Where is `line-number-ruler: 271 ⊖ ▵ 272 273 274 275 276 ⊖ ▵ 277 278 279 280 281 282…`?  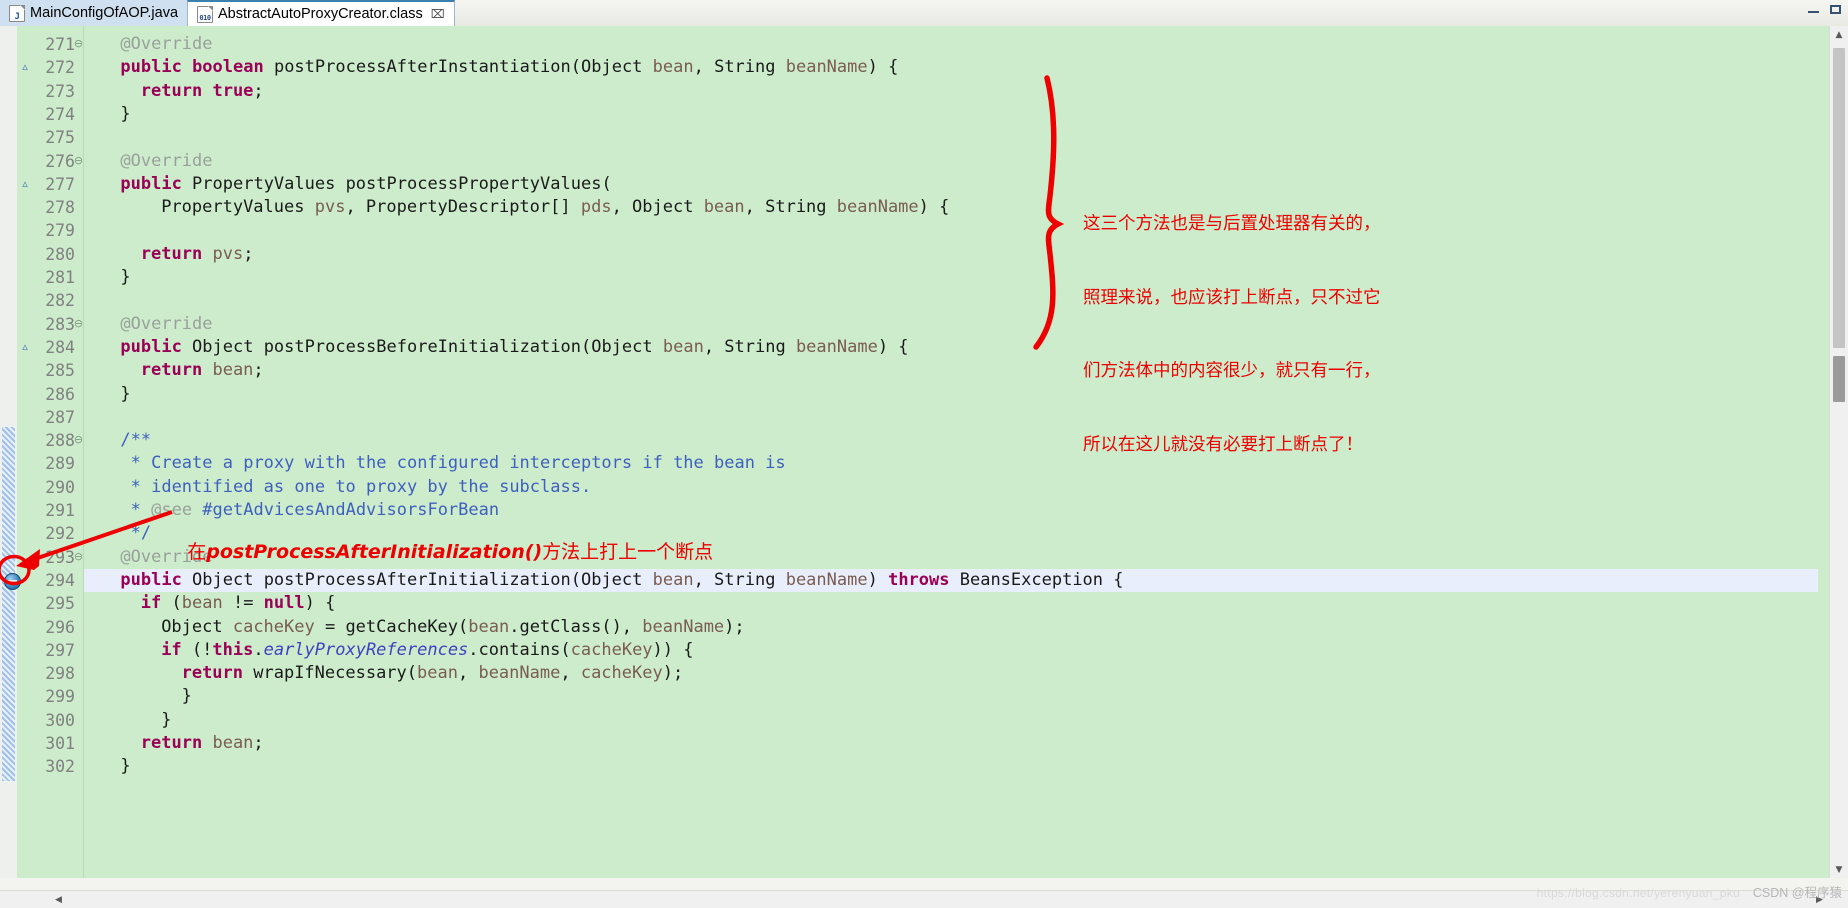 line-number-ruler: 271 ⊖ ▵ 272 273 274 275 276 ⊖ ▵ 277 278 279 280 281 282… is located at coordinates (44, 452).